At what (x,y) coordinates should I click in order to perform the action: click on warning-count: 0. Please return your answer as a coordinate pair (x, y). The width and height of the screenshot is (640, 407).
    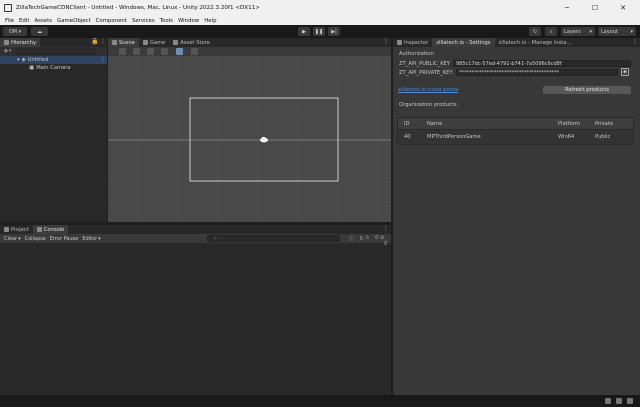
    Looking at the image, I should click on (377, 238).